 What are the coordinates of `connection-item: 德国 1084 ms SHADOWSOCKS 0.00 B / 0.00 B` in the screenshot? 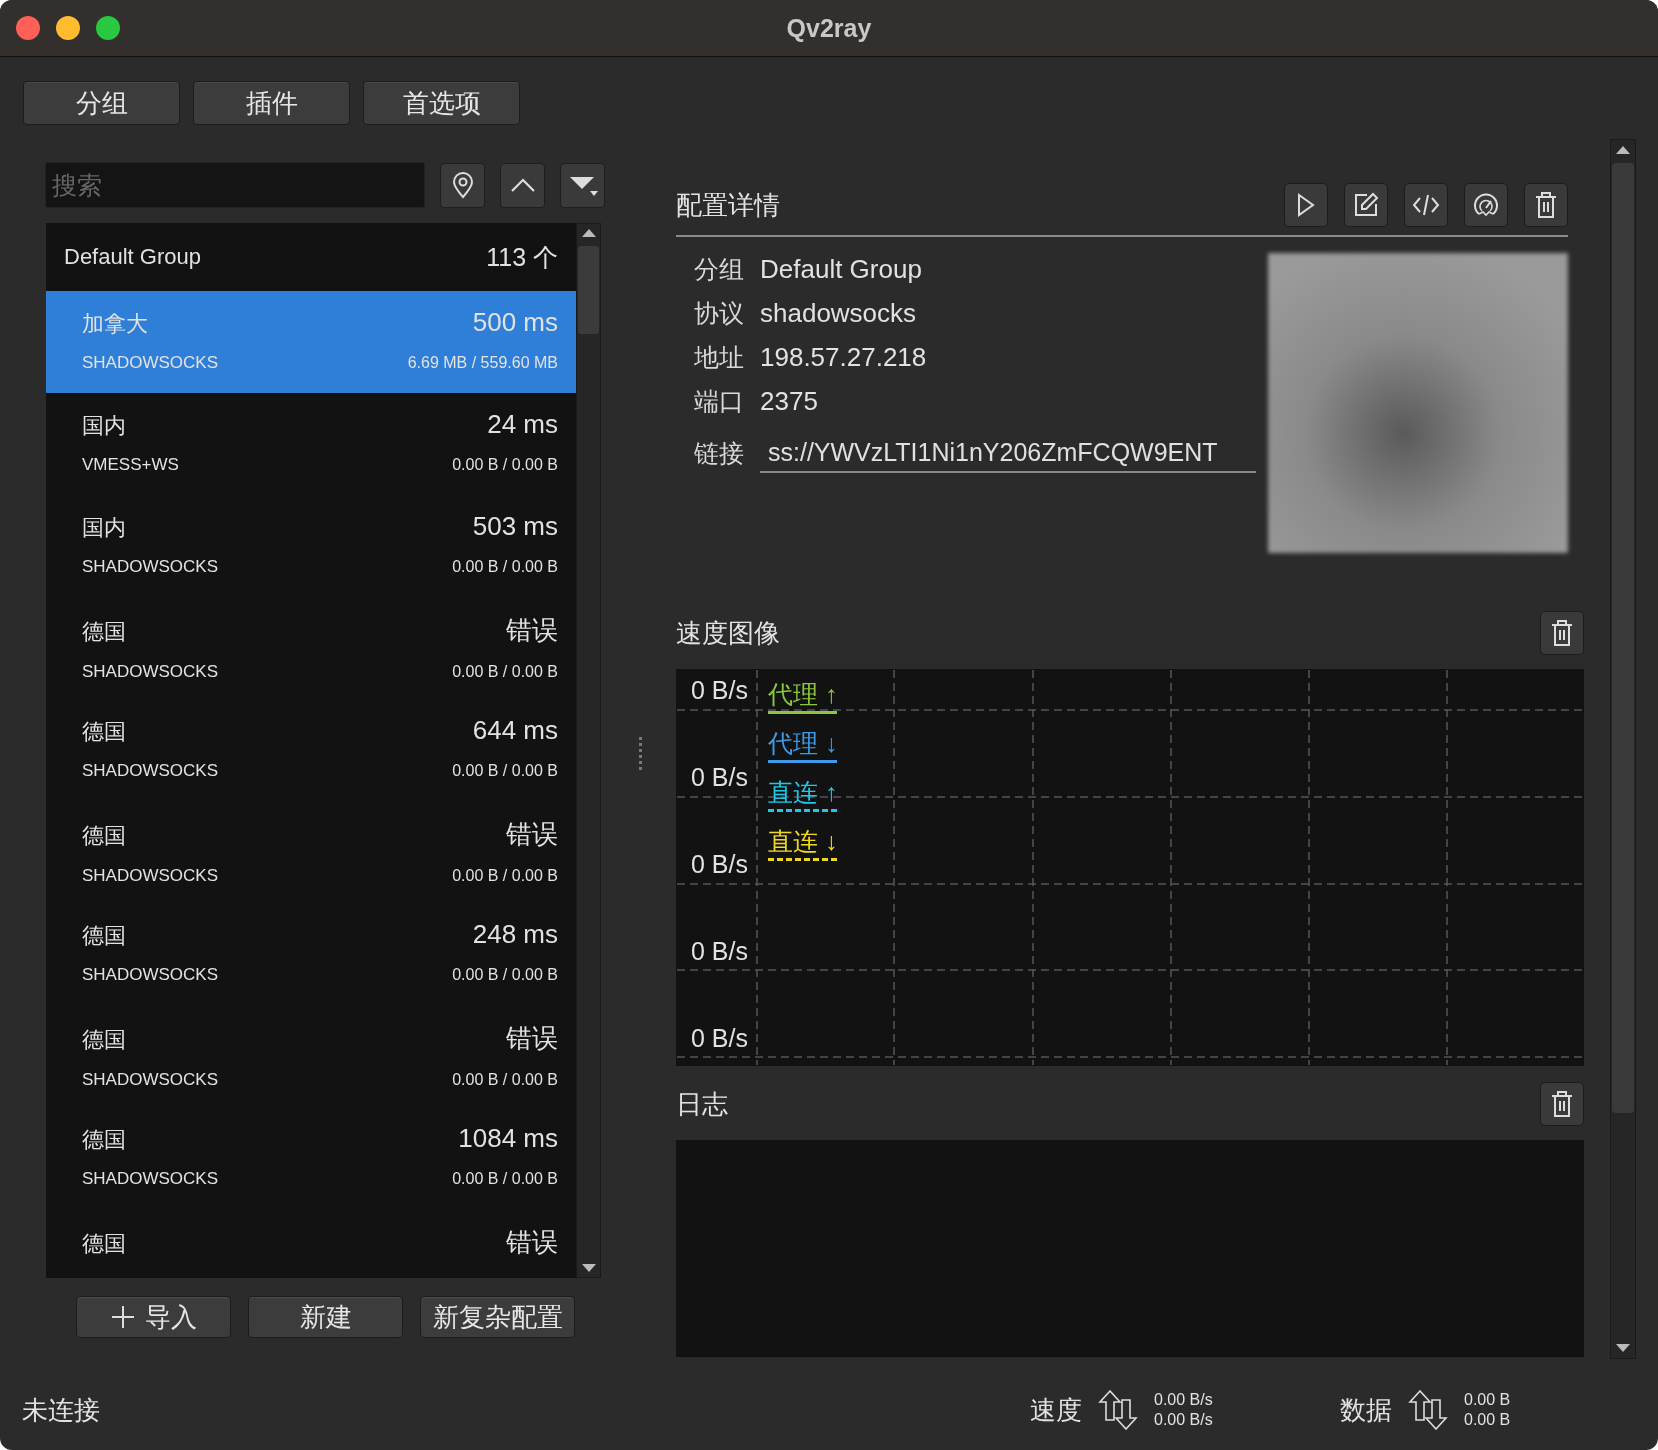 It's located at (311, 1158).